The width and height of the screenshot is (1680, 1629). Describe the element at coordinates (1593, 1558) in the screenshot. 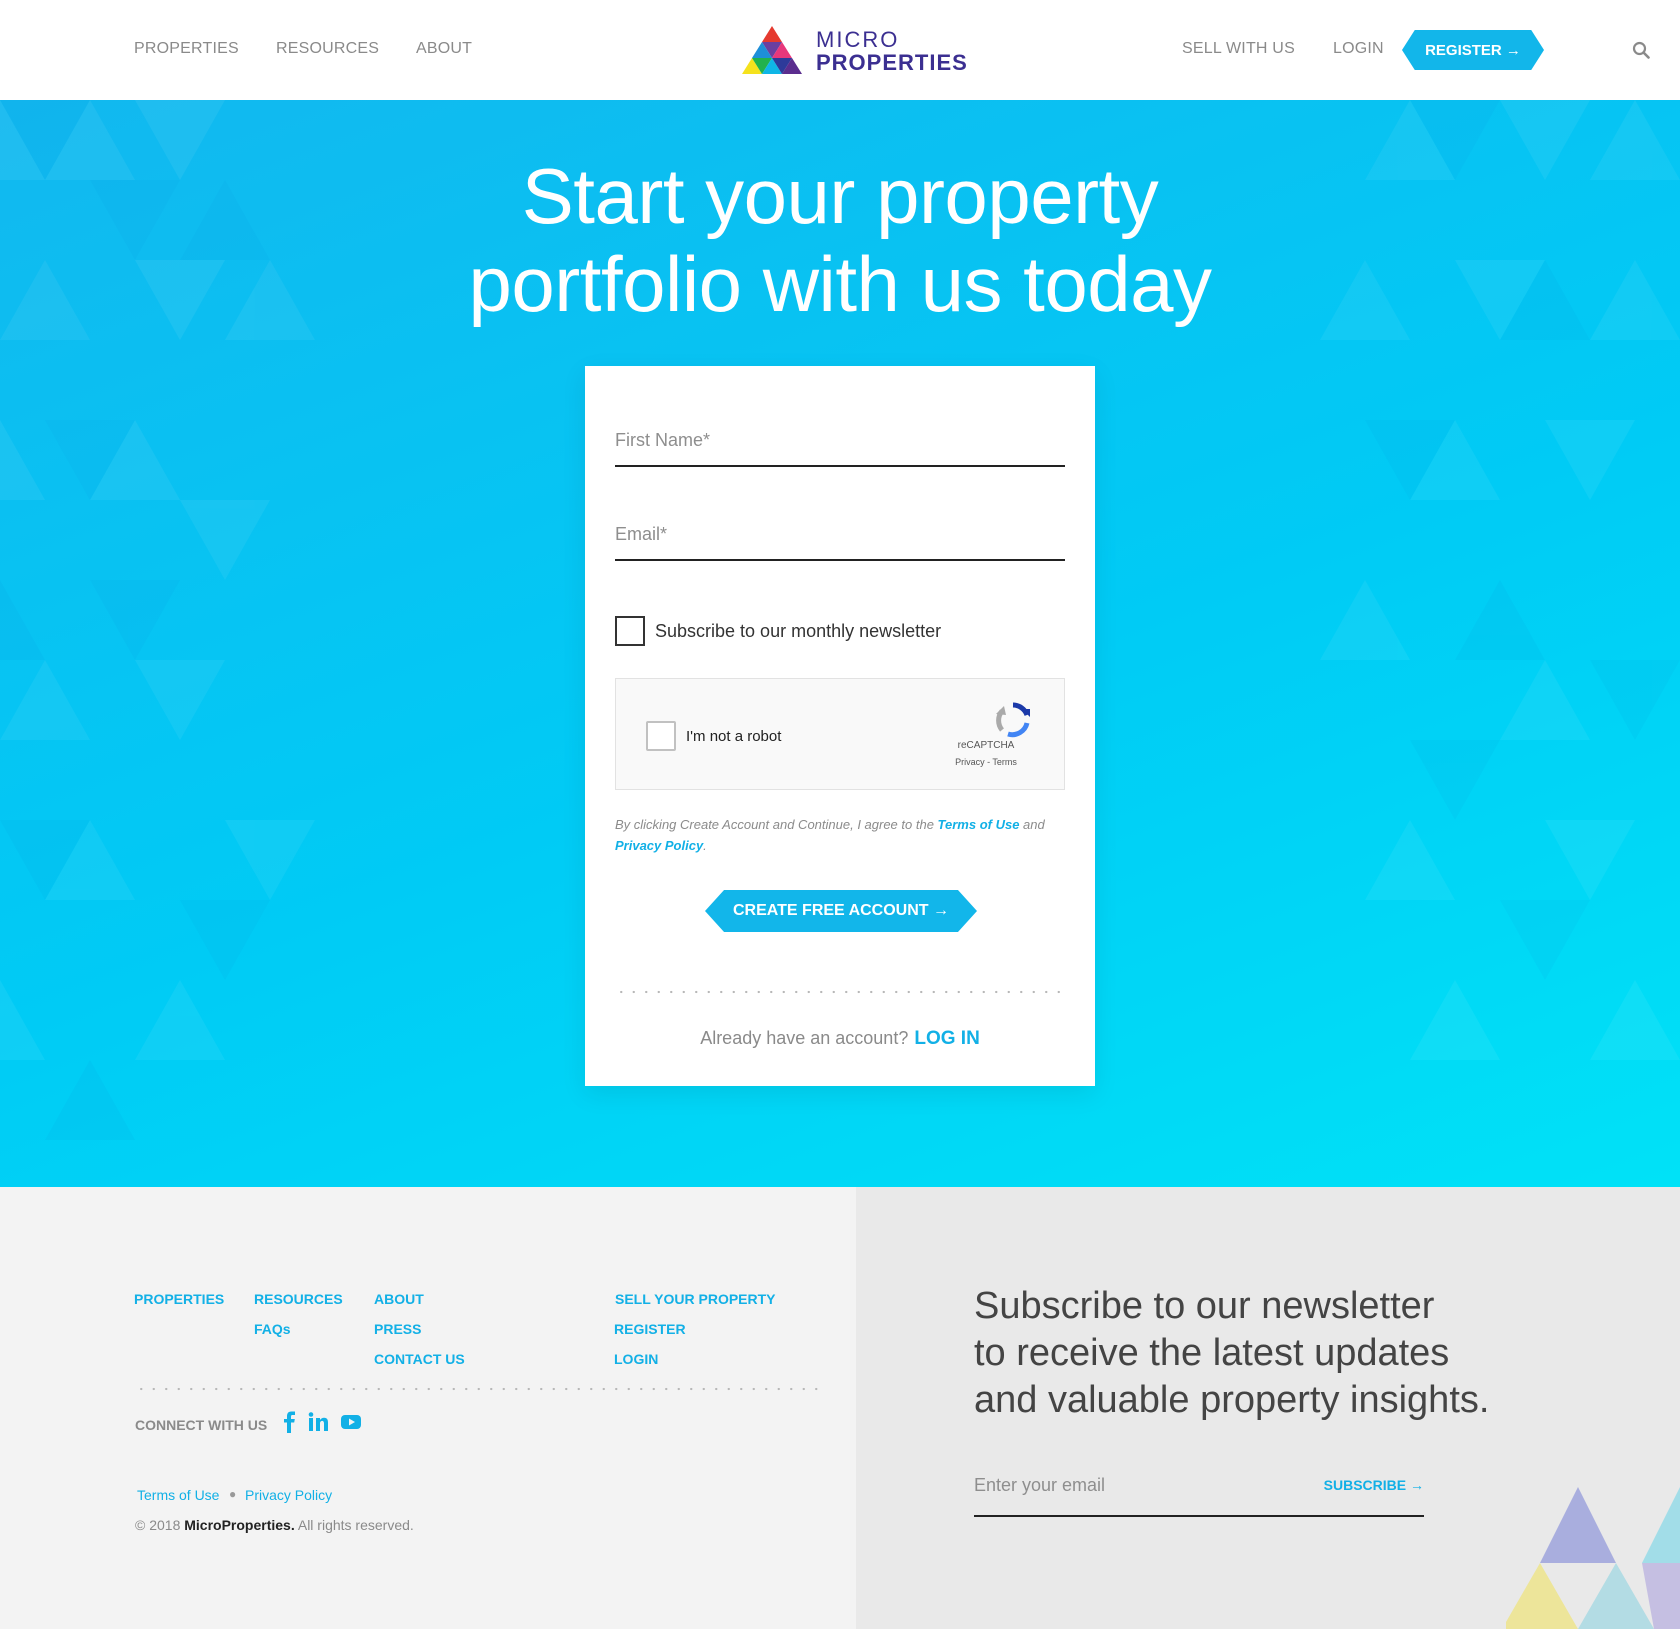

I see `decorative-triangles` at that location.